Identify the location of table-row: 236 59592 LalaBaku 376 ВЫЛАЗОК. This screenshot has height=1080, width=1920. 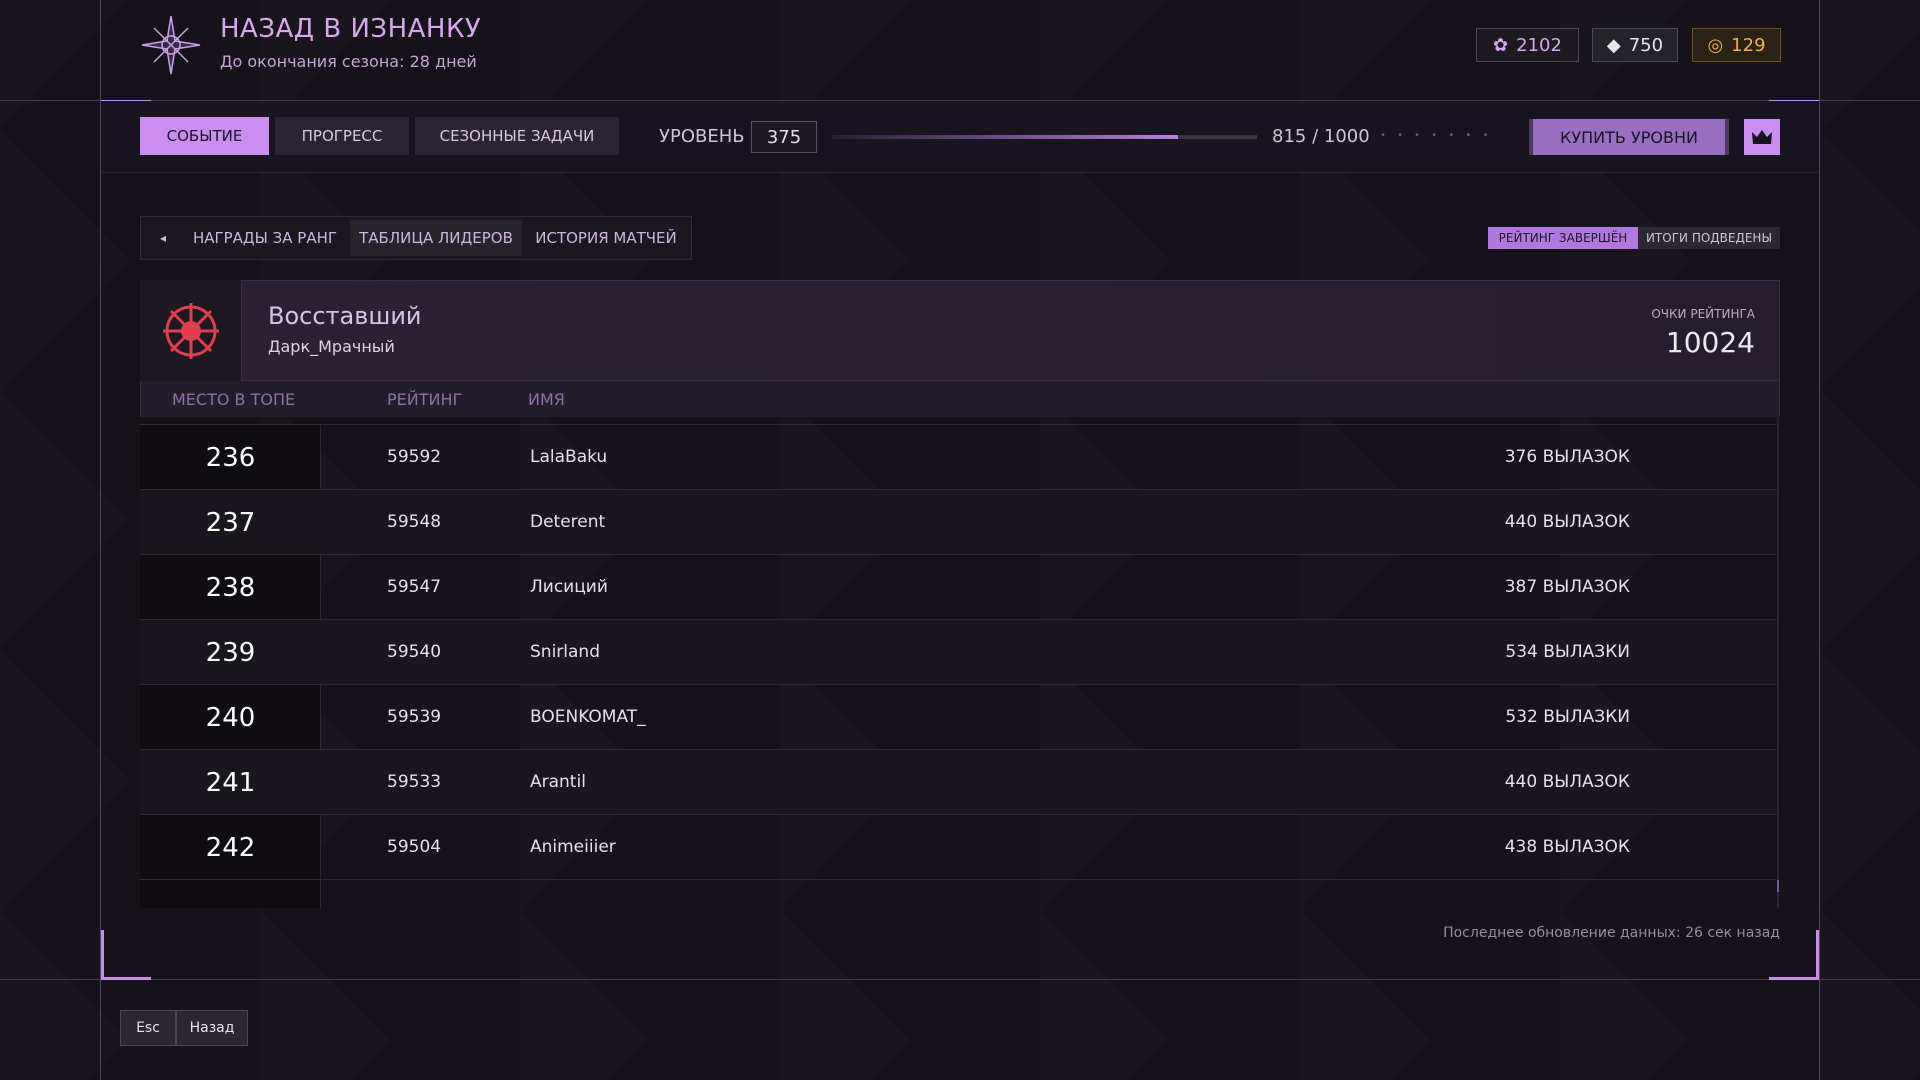
(959, 457).